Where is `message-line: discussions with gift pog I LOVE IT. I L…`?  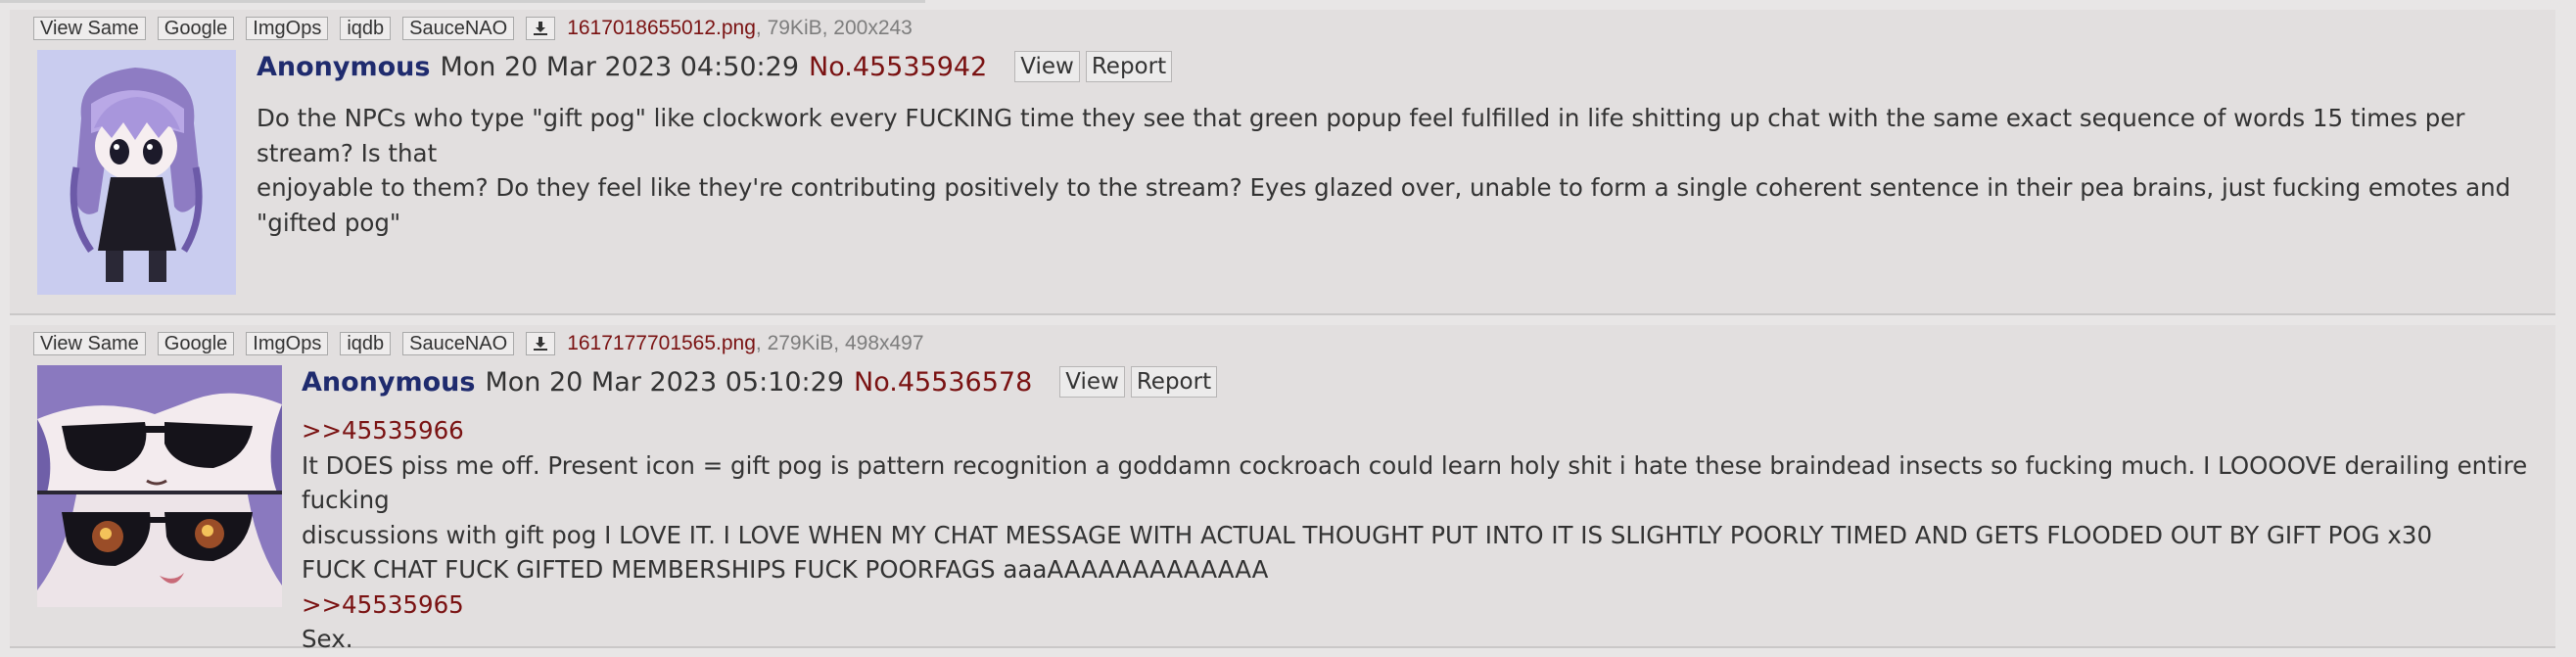 message-line: discussions with gift pog I LOVE IT. I L… is located at coordinates (1367, 534).